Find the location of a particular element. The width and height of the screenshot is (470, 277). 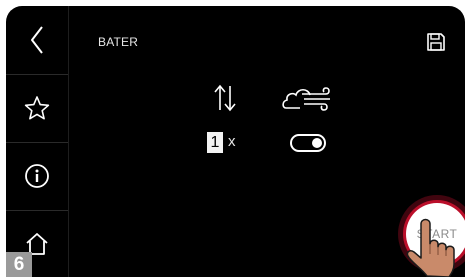

back-chevron-icon is located at coordinates (37, 40).